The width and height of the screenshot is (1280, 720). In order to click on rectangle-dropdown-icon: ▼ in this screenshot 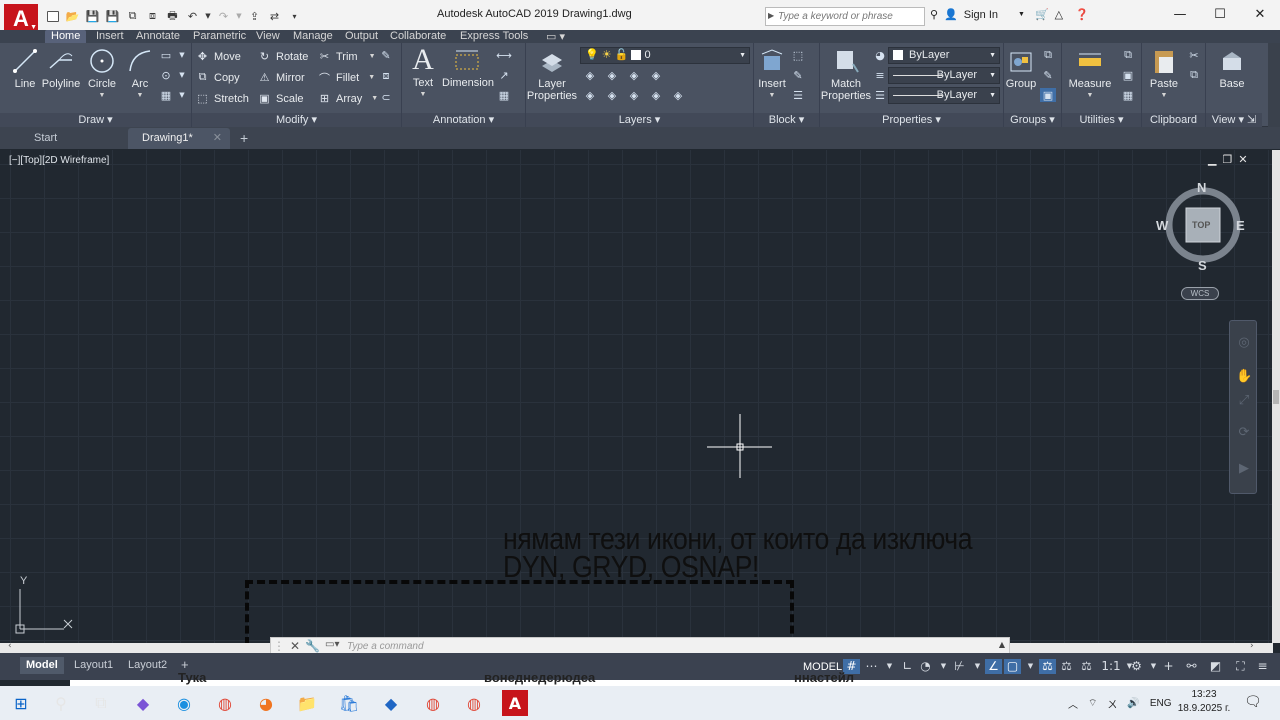, I will do `click(182, 55)`.